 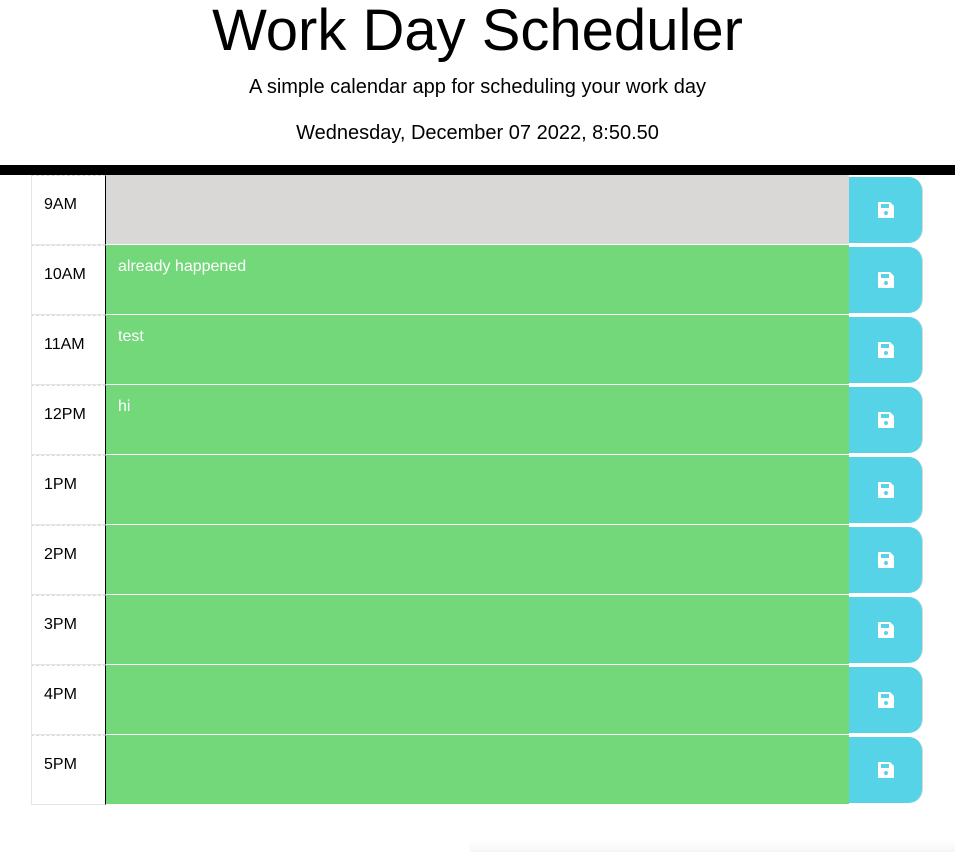 What do you see at coordinates (477, 31) in the screenshot?
I see `page-title: Work Day Scheduler` at bounding box center [477, 31].